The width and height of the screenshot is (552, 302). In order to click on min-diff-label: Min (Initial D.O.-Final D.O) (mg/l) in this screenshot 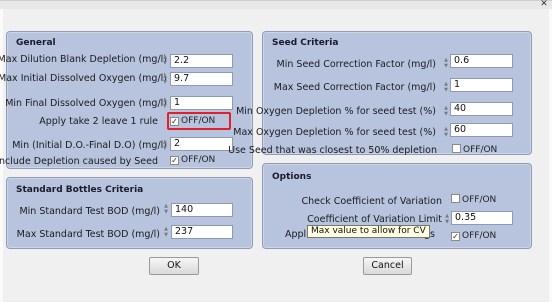, I will do `click(89, 145)`.